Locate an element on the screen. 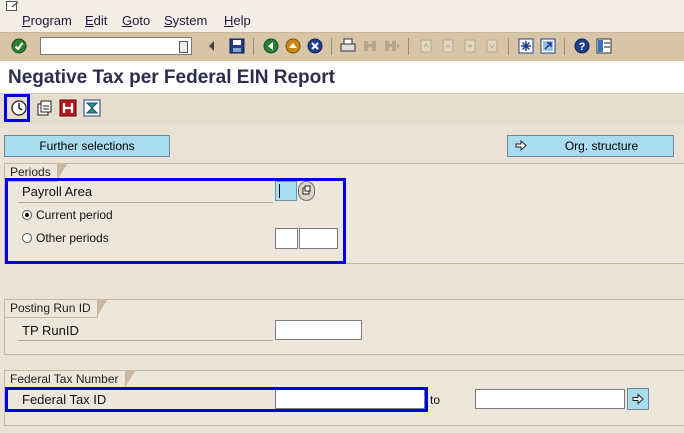 This screenshot has height=433, width=684. periods-highlight is located at coordinates (175, 221).